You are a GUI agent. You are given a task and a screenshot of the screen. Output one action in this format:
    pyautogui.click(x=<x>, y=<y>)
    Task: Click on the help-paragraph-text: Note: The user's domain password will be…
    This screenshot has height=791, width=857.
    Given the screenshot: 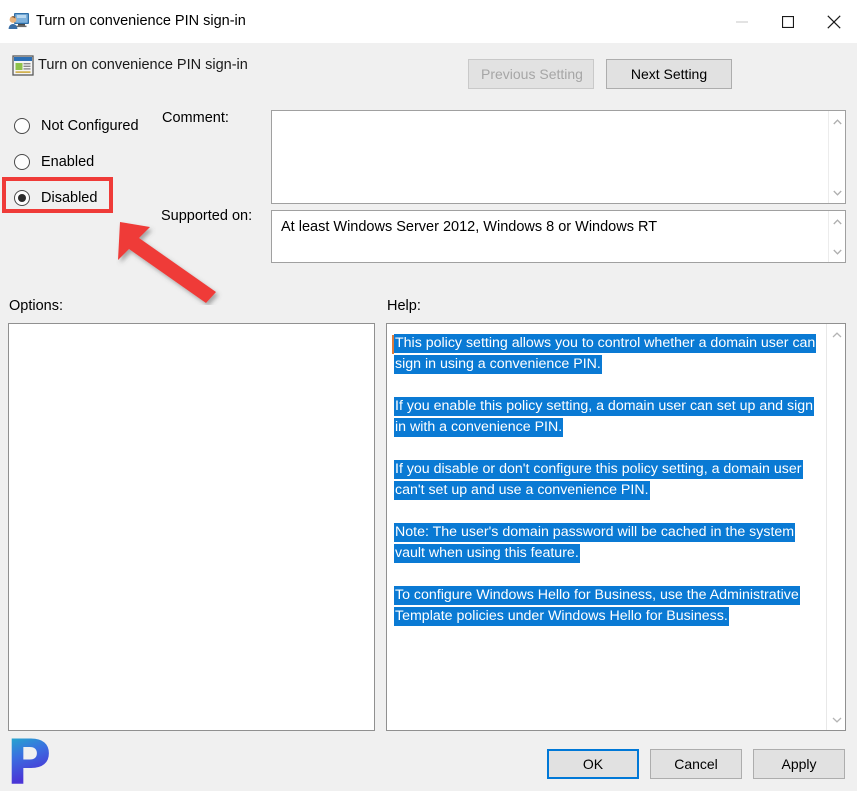 What is the action you would take?
    pyautogui.click(x=595, y=543)
    